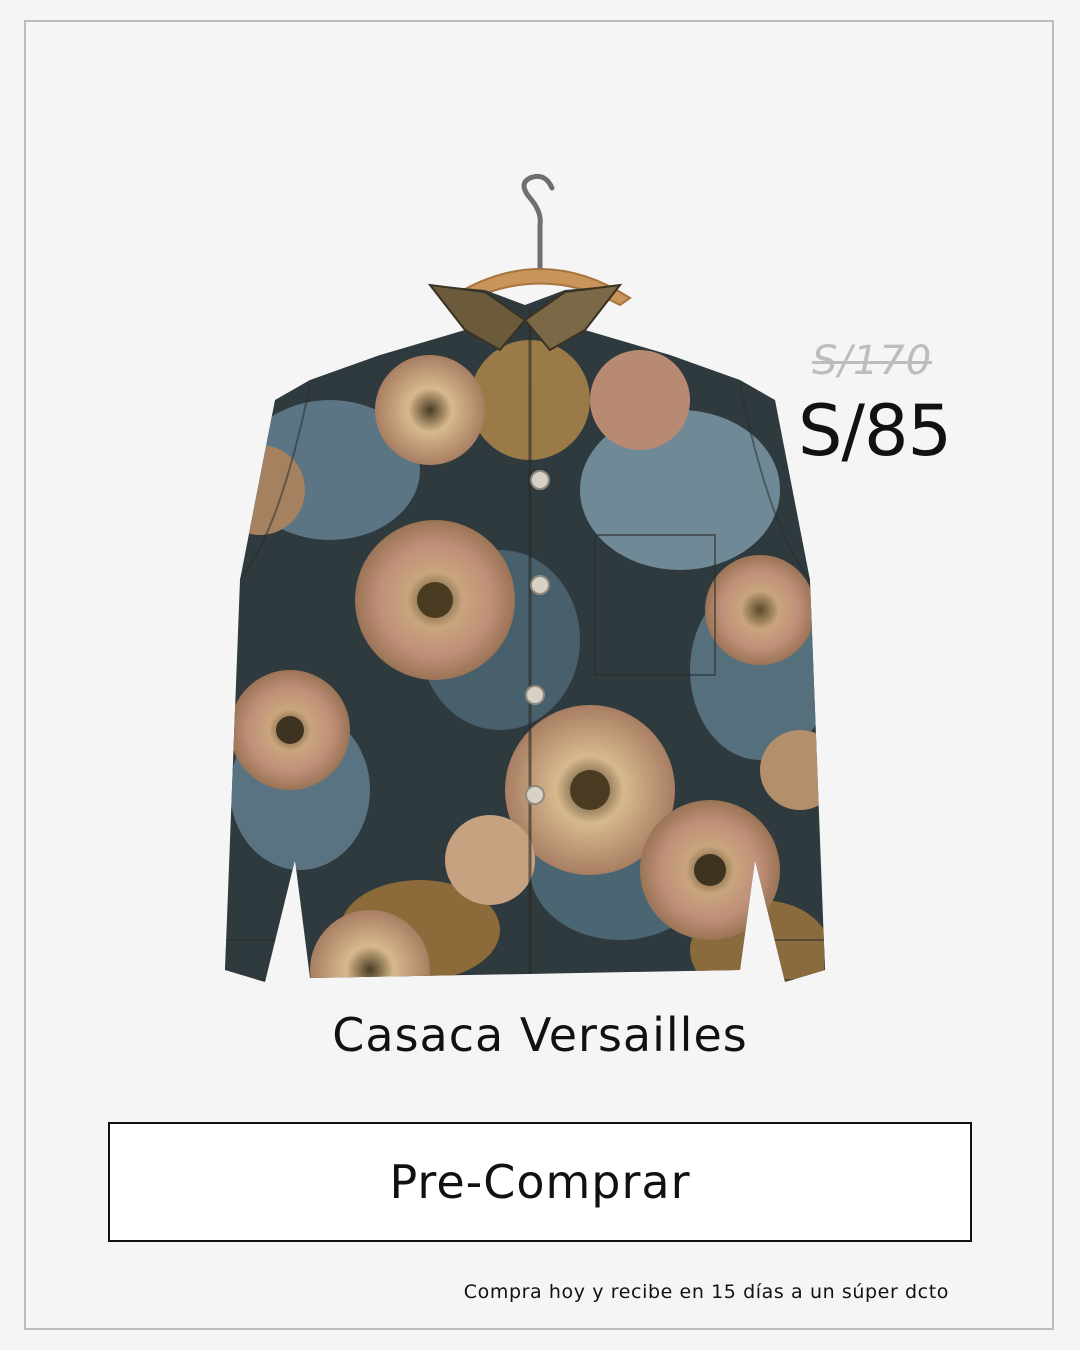 The height and width of the screenshot is (1350, 1080). Describe the element at coordinates (540, 1035) in the screenshot. I see `product-title: Casaca Versailles` at that location.